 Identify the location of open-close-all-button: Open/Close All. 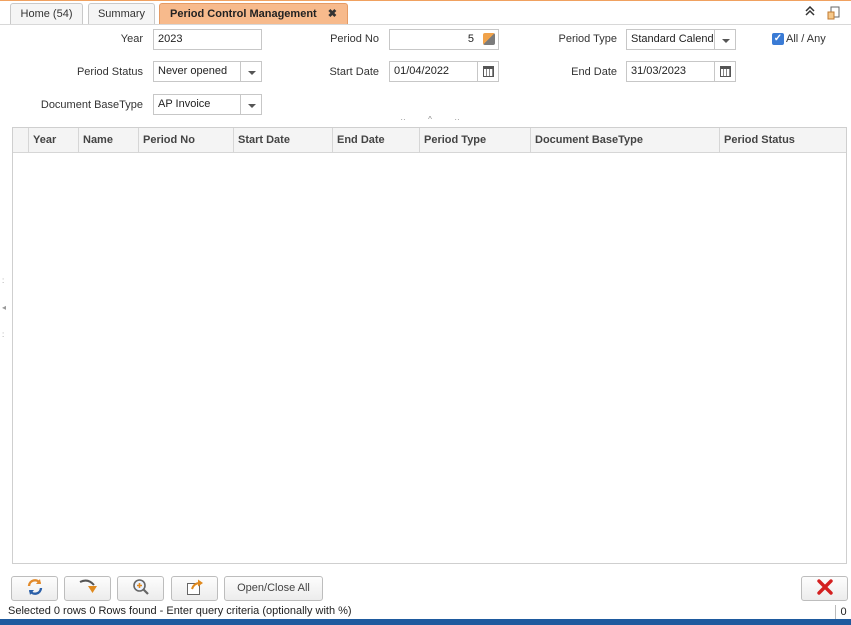
(273, 588).